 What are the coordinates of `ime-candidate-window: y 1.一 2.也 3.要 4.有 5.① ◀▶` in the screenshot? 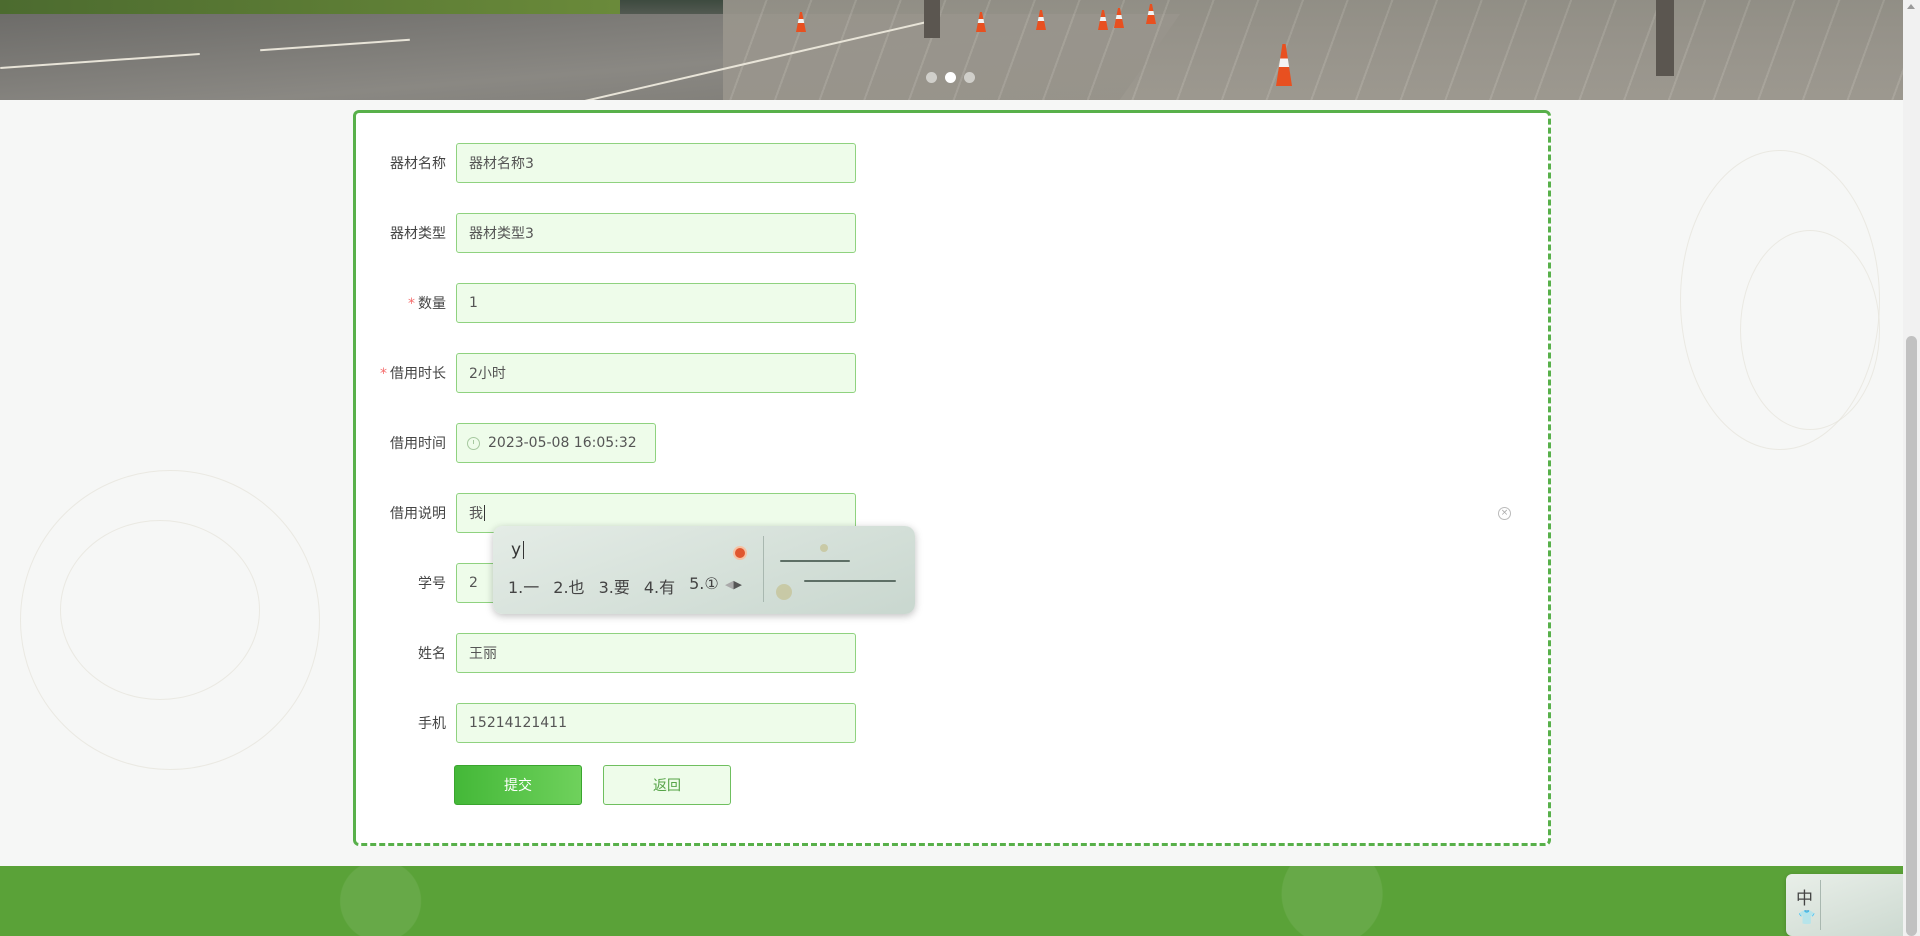 It's located at (704, 570).